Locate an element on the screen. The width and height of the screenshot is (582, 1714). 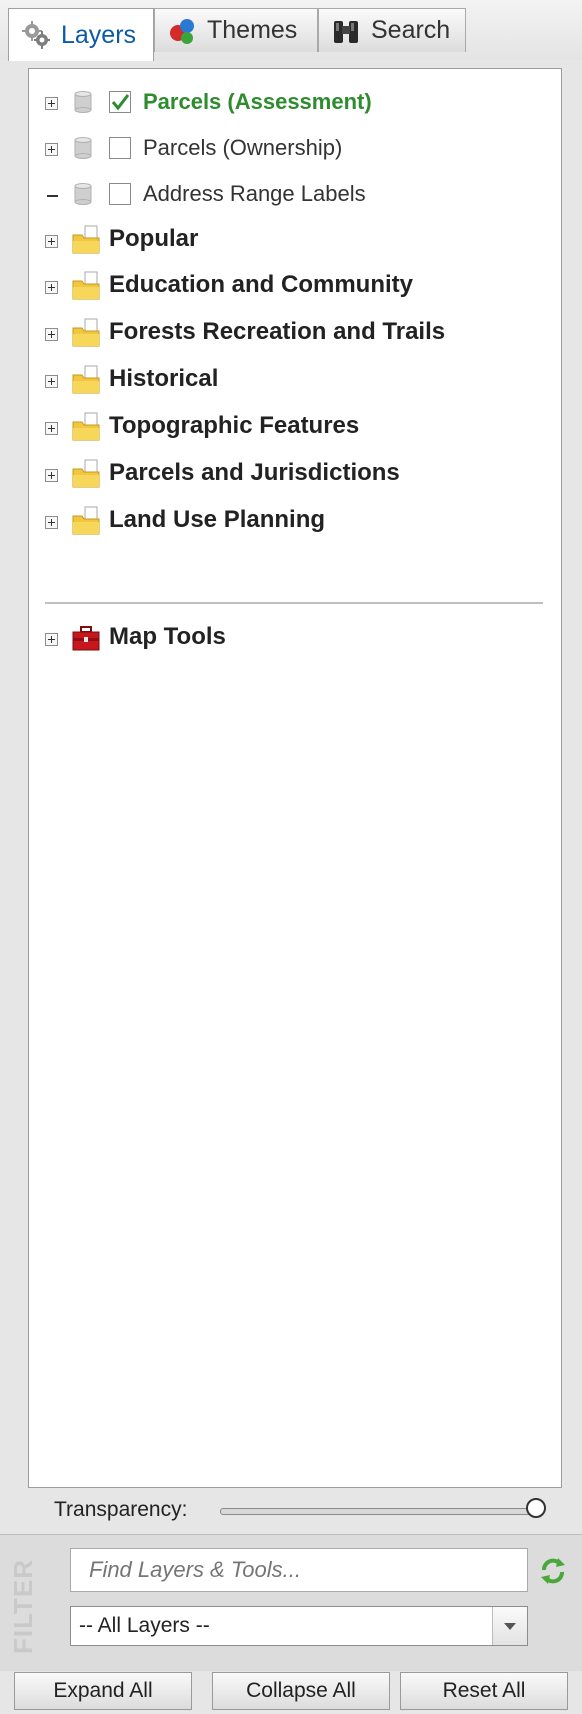
group-label: Popular is located at coordinates (153, 239).